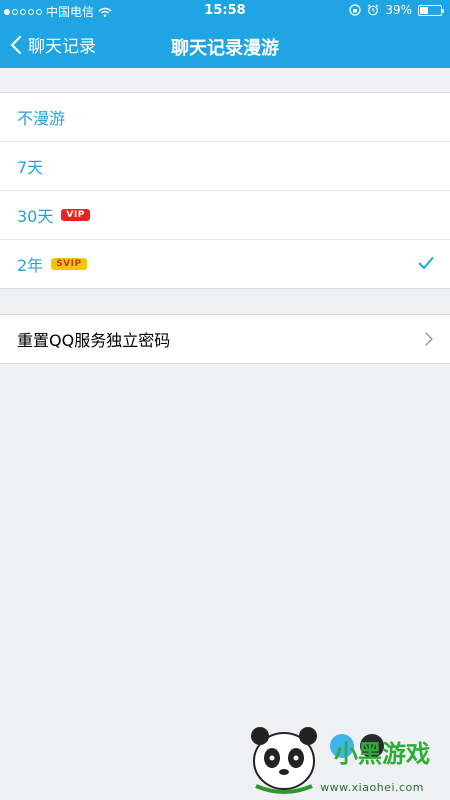 The height and width of the screenshot is (800, 450). I want to click on option-label: 2年, so click(30, 265).